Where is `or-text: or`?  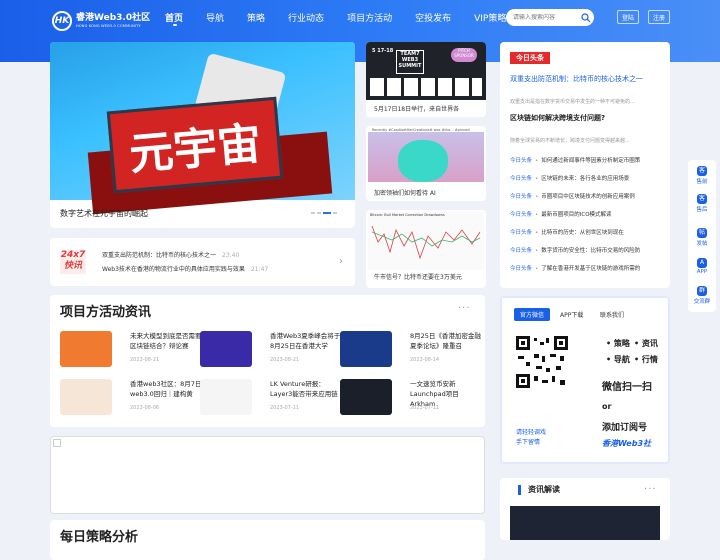
or-text: or is located at coordinates (607, 406).